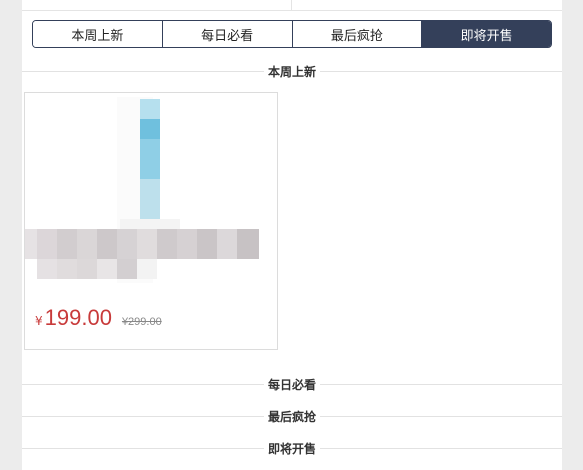  I want to click on top-strip, so click(292, 5).